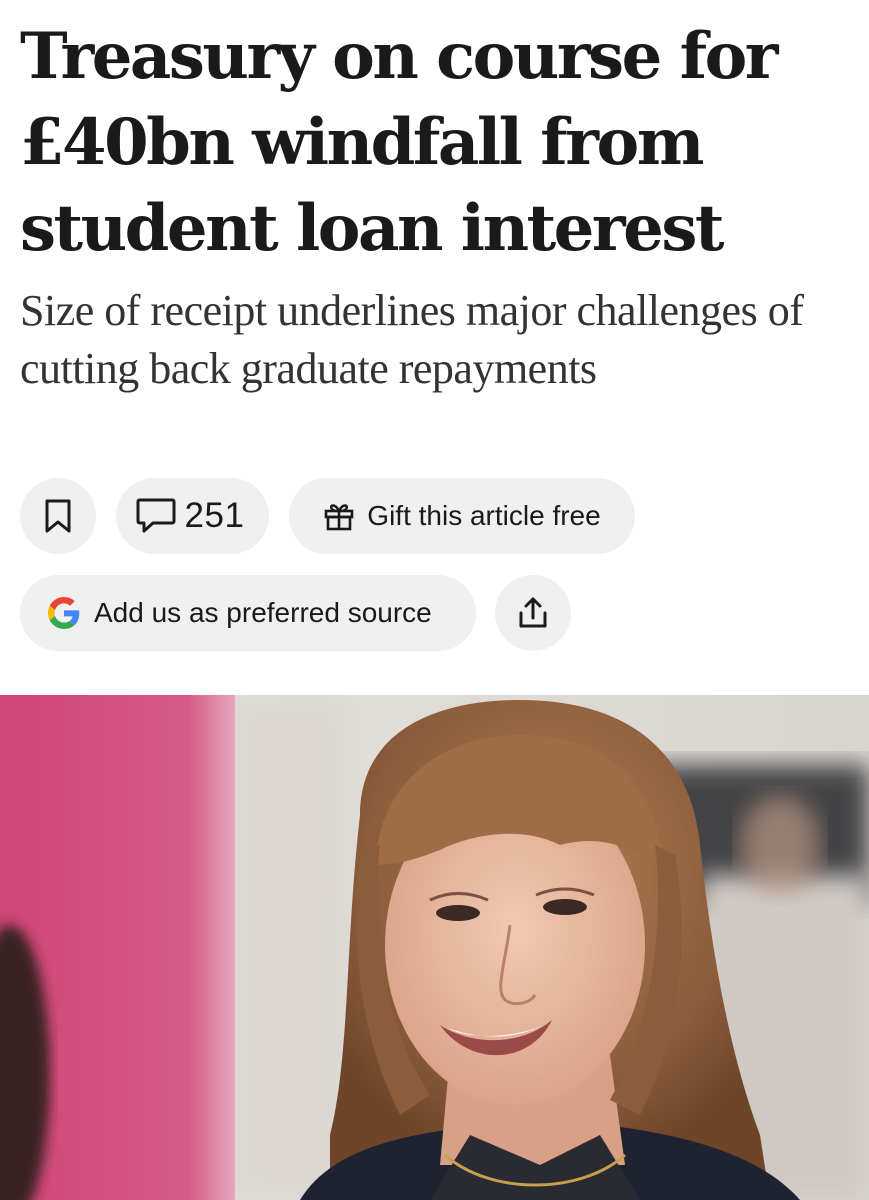 This screenshot has height=1200, width=869. I want to click on share-button, so click(533, 613).